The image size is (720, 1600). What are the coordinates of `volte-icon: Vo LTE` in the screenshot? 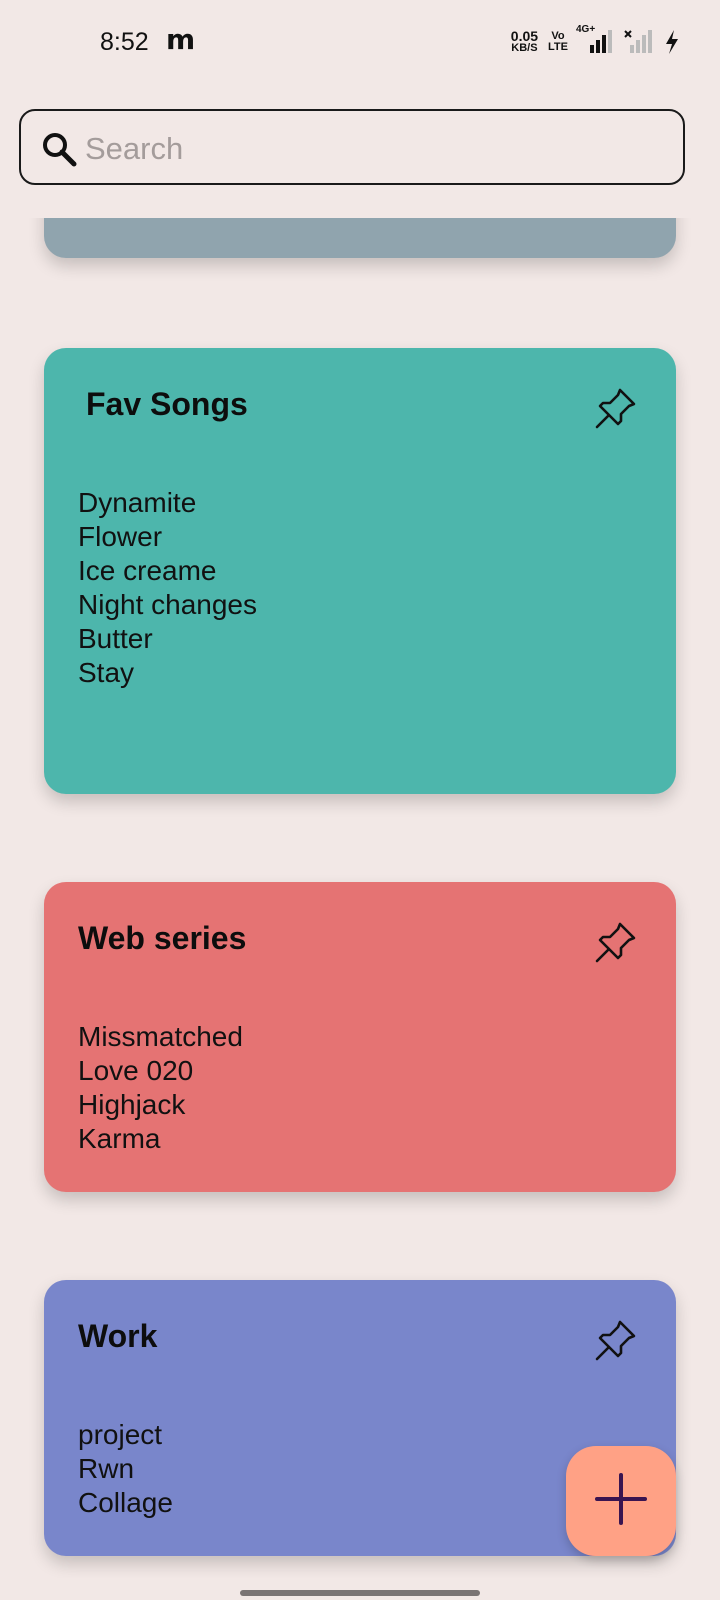 It's located at (558, 42).